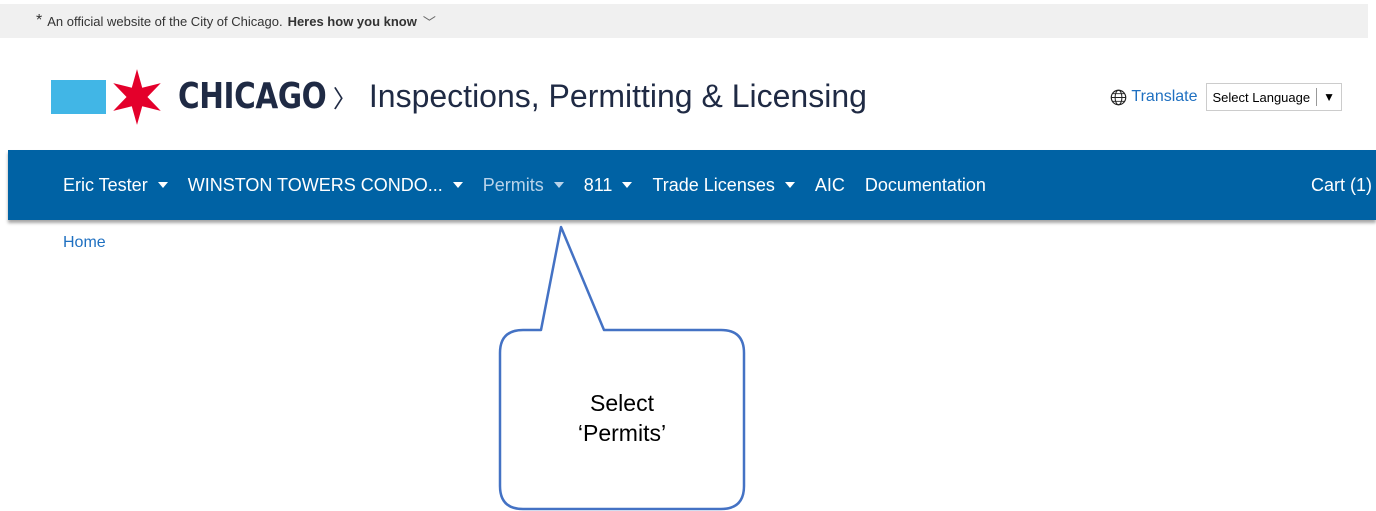  I want to click on nav-item-documentation: Documentation, so click(925, 185).